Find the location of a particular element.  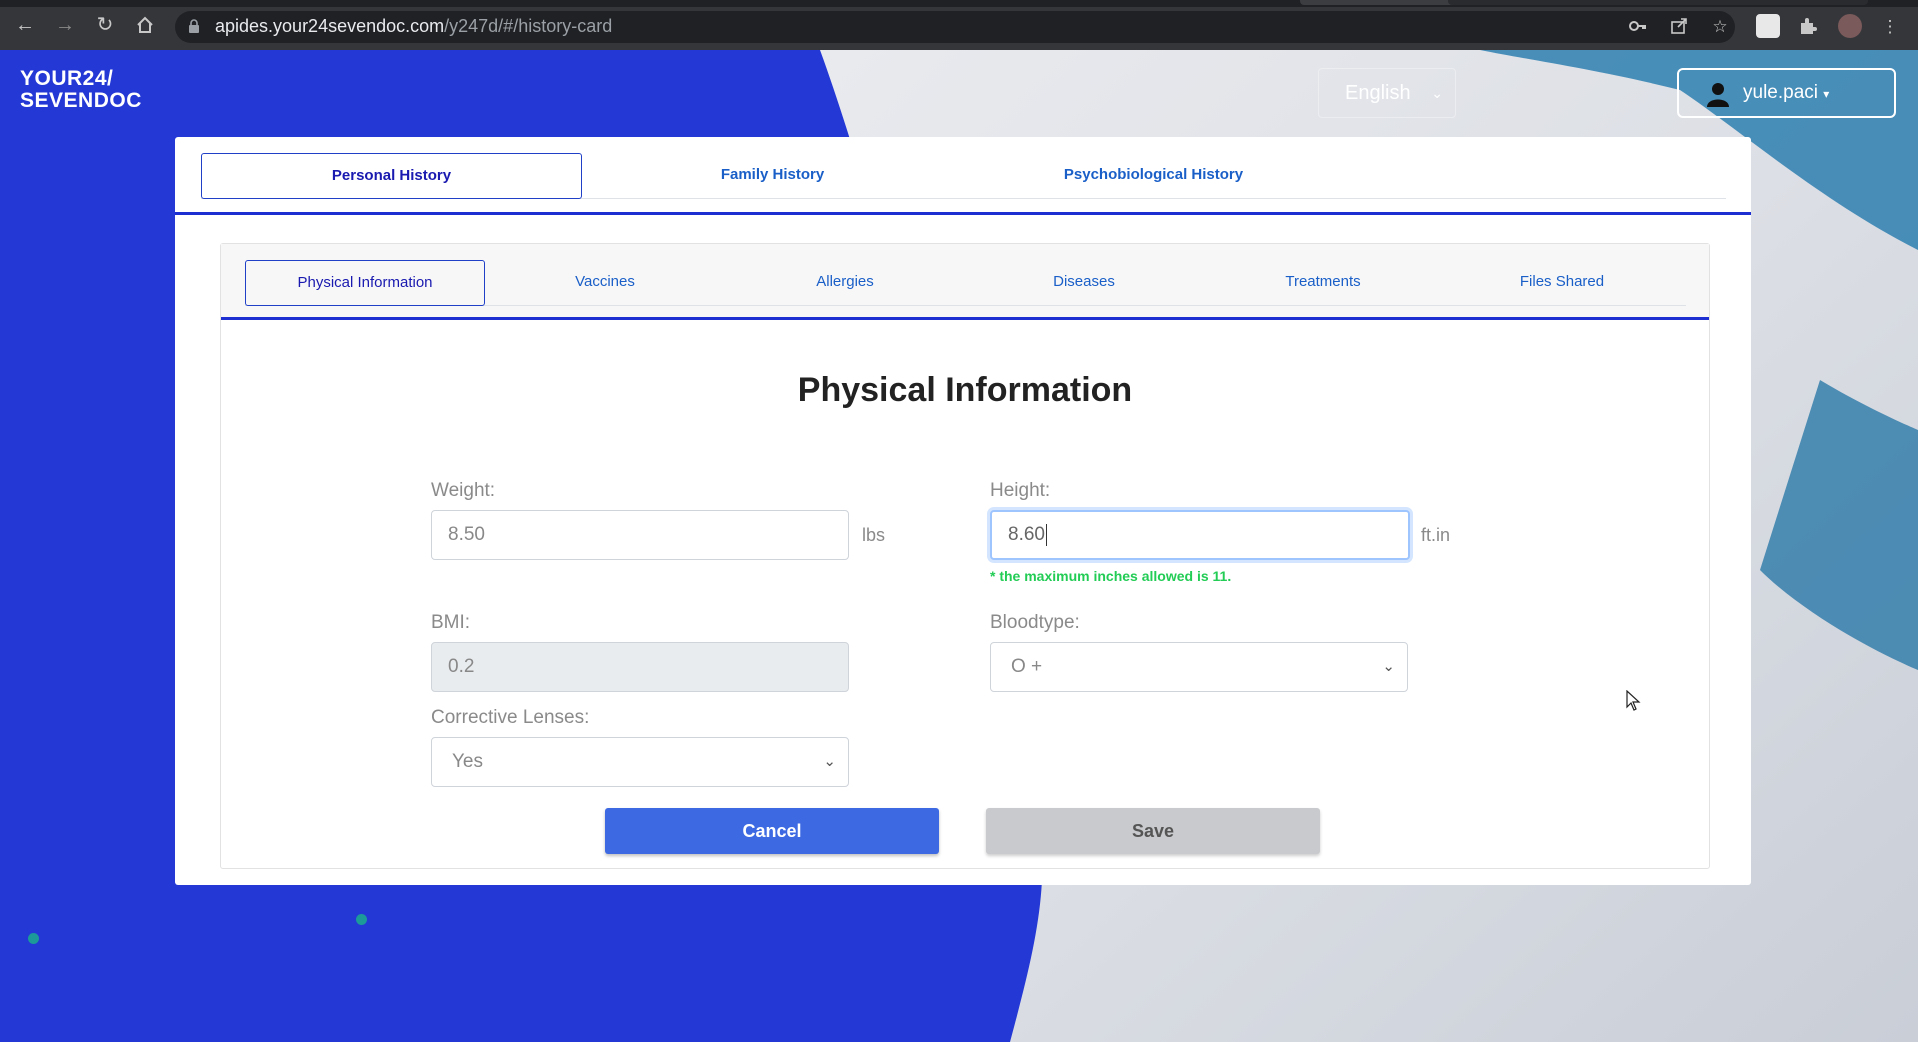

form-title: Physical Information is located at coordinates (965, 390).